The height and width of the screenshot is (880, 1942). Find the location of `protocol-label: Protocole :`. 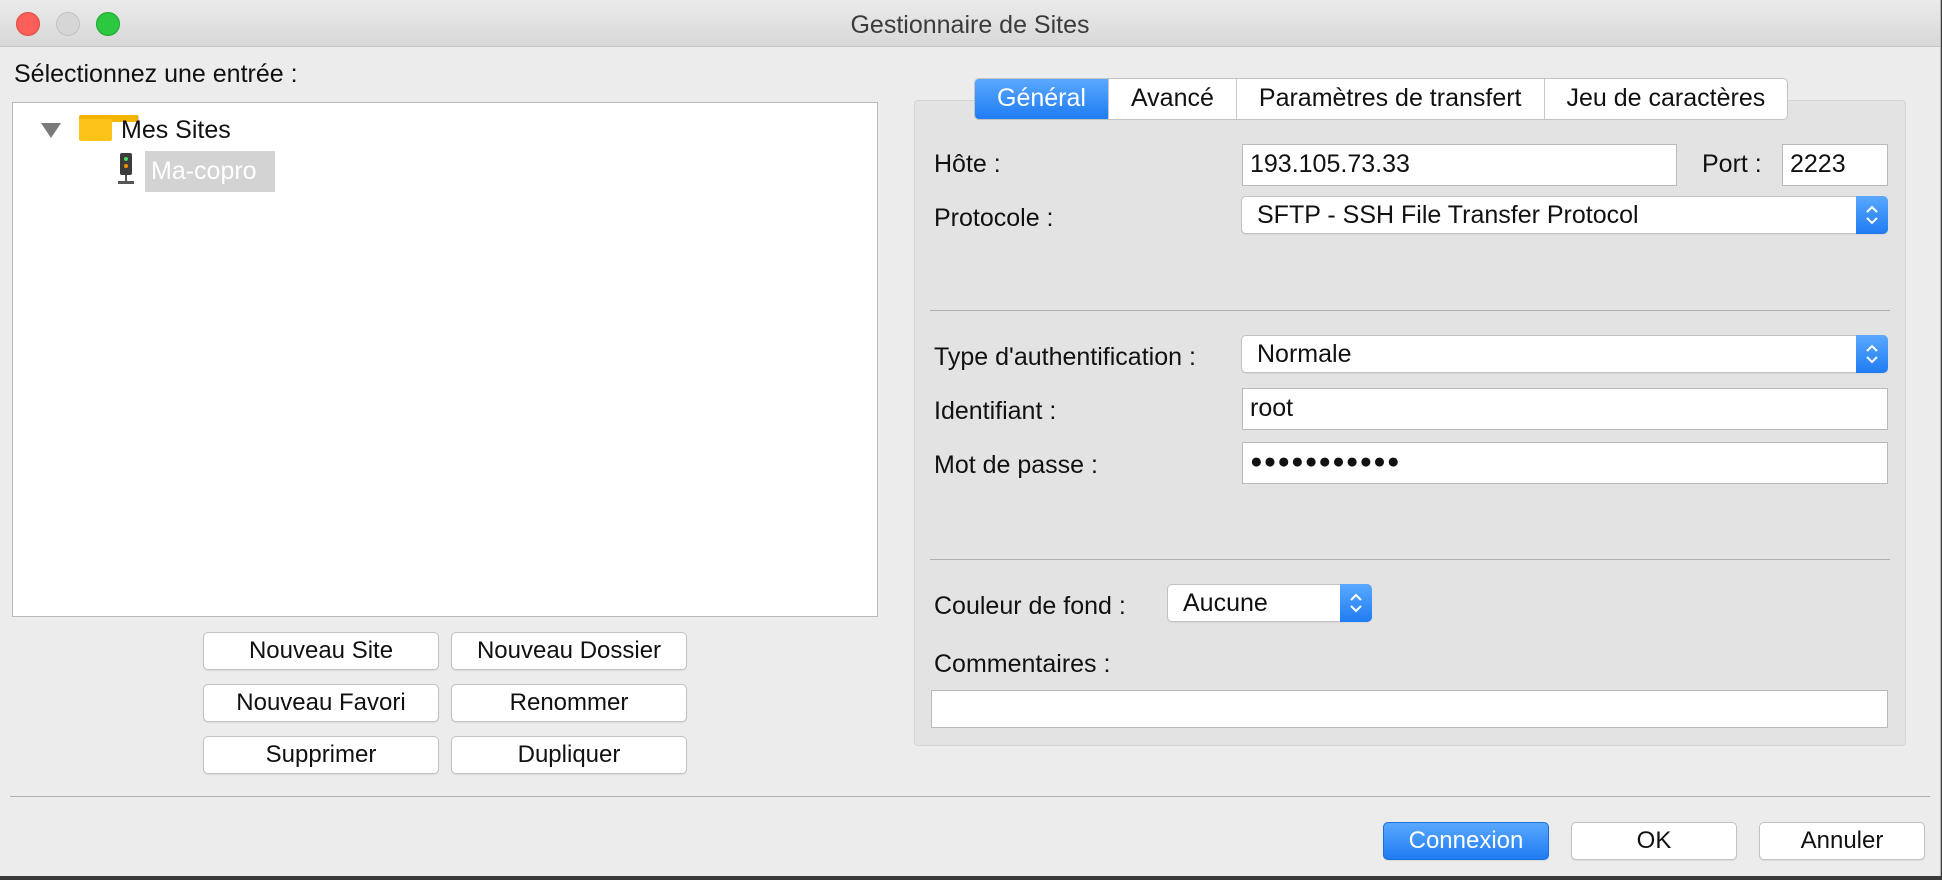

protocol-label: Protocole : is located at coordinates (994, 218).